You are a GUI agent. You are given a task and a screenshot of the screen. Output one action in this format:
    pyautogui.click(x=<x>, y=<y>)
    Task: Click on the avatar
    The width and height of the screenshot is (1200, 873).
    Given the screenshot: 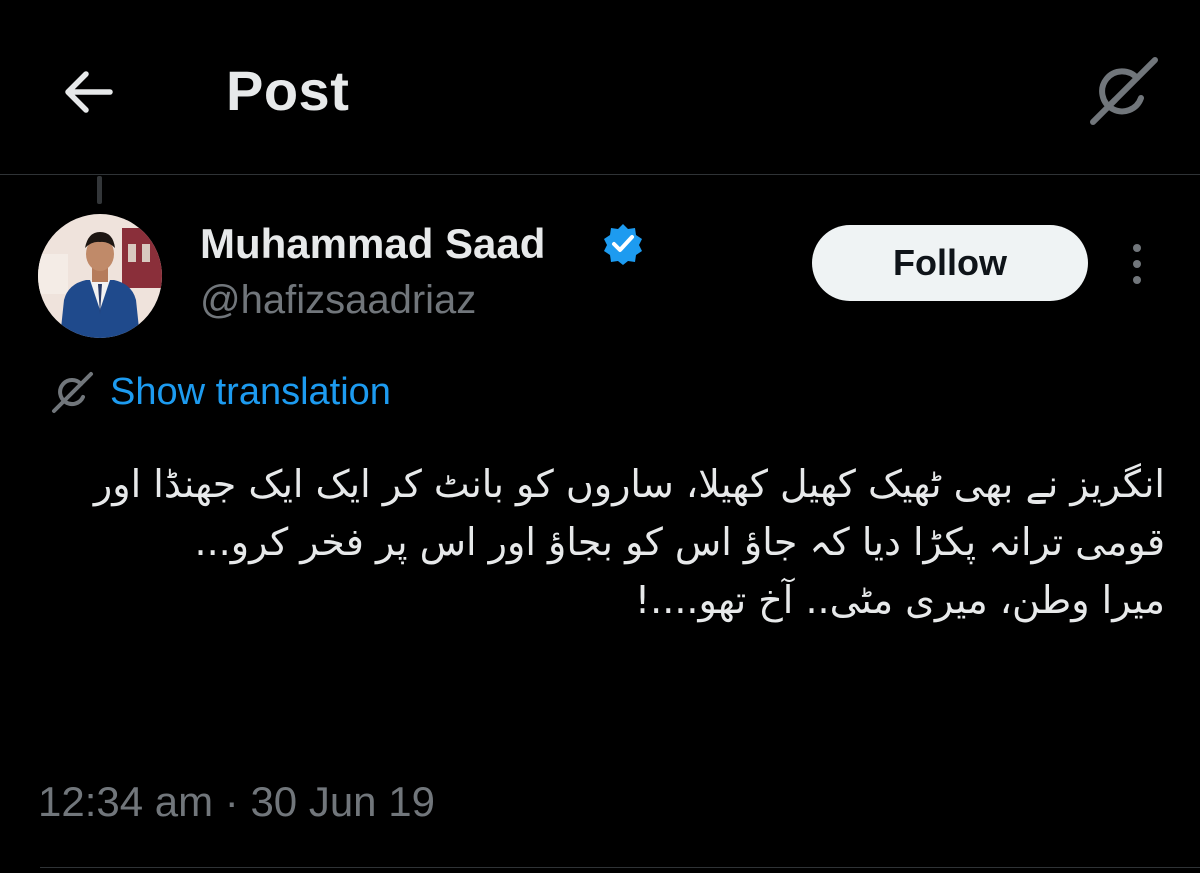 What is the action you would take?
    pyautogui.click(x=100, y=276)
    